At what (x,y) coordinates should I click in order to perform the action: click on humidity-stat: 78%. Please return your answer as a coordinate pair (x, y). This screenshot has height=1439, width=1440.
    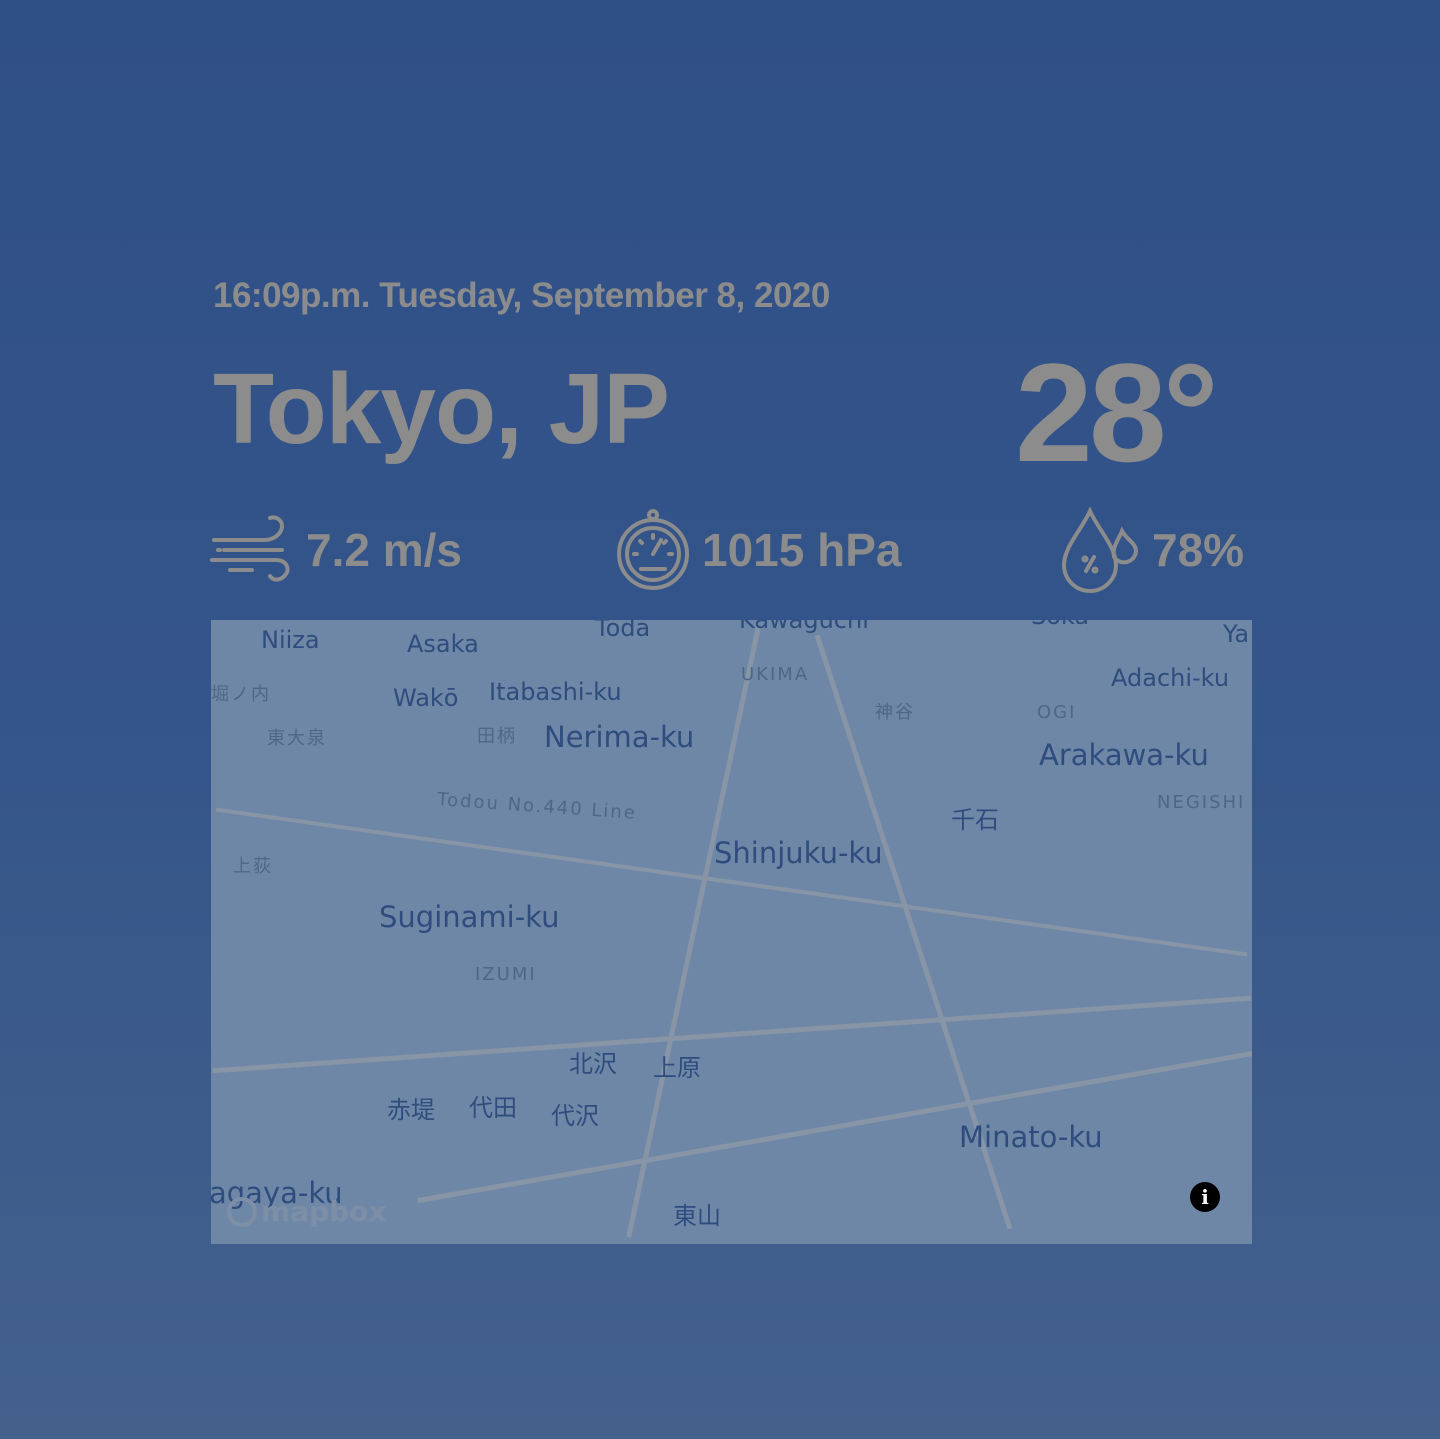
    Looking at the image, I should click on (1152, 550).